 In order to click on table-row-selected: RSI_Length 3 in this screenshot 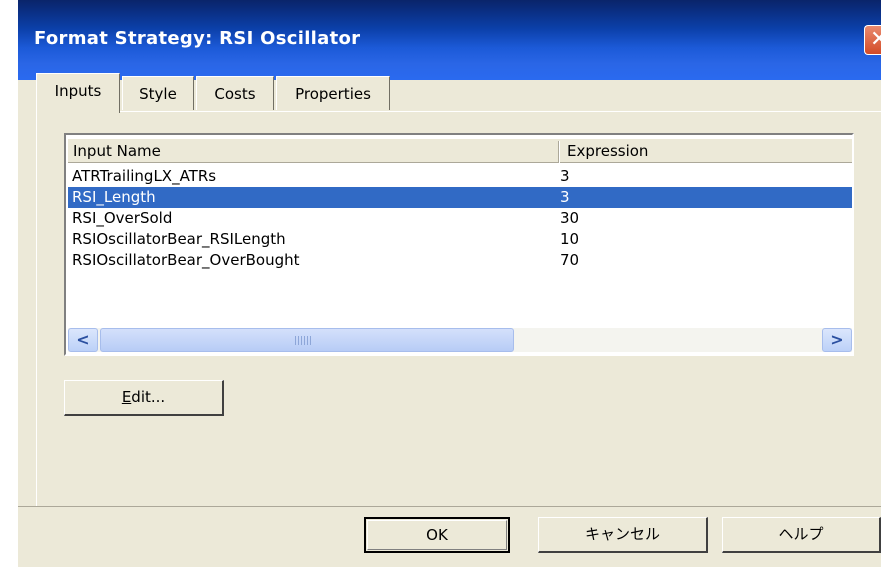, I will do `click(460, 197)`.